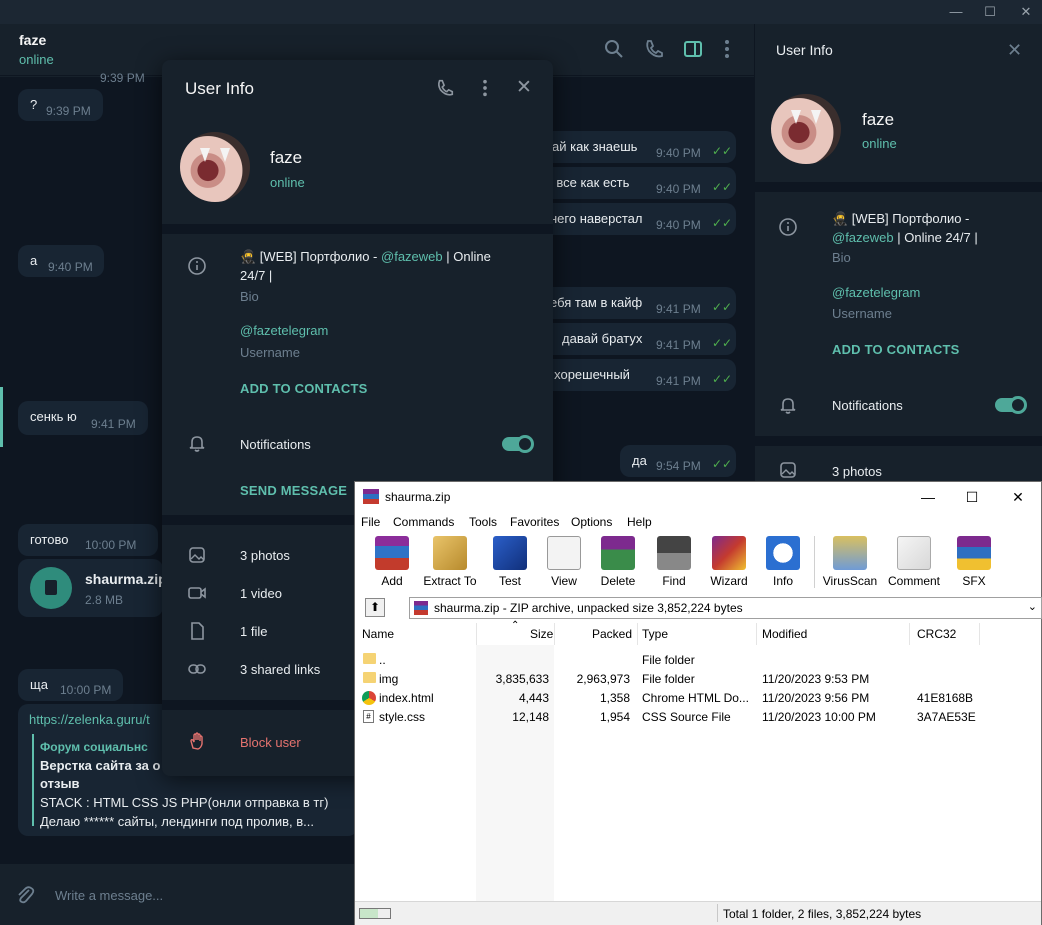  I want to click on view-icon, so click(564, 553).